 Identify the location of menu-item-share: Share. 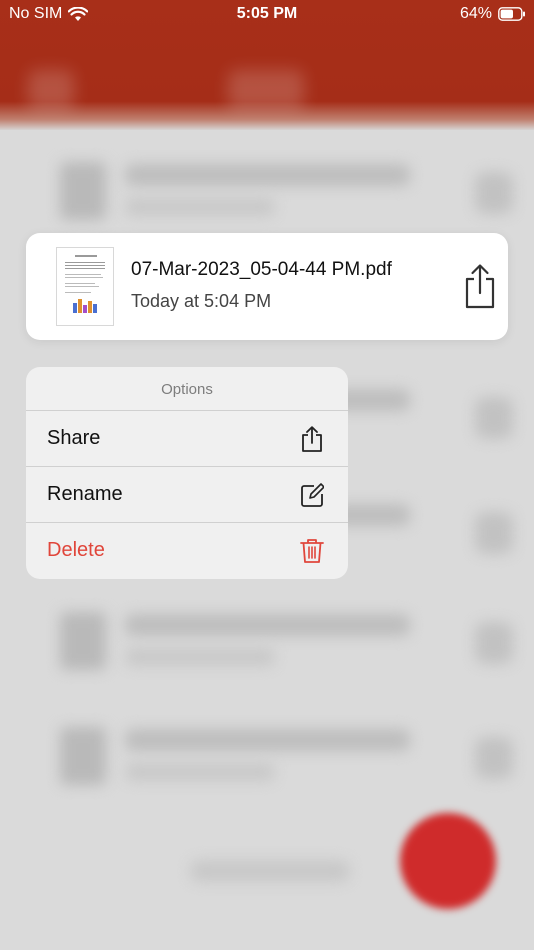
(187, 439).